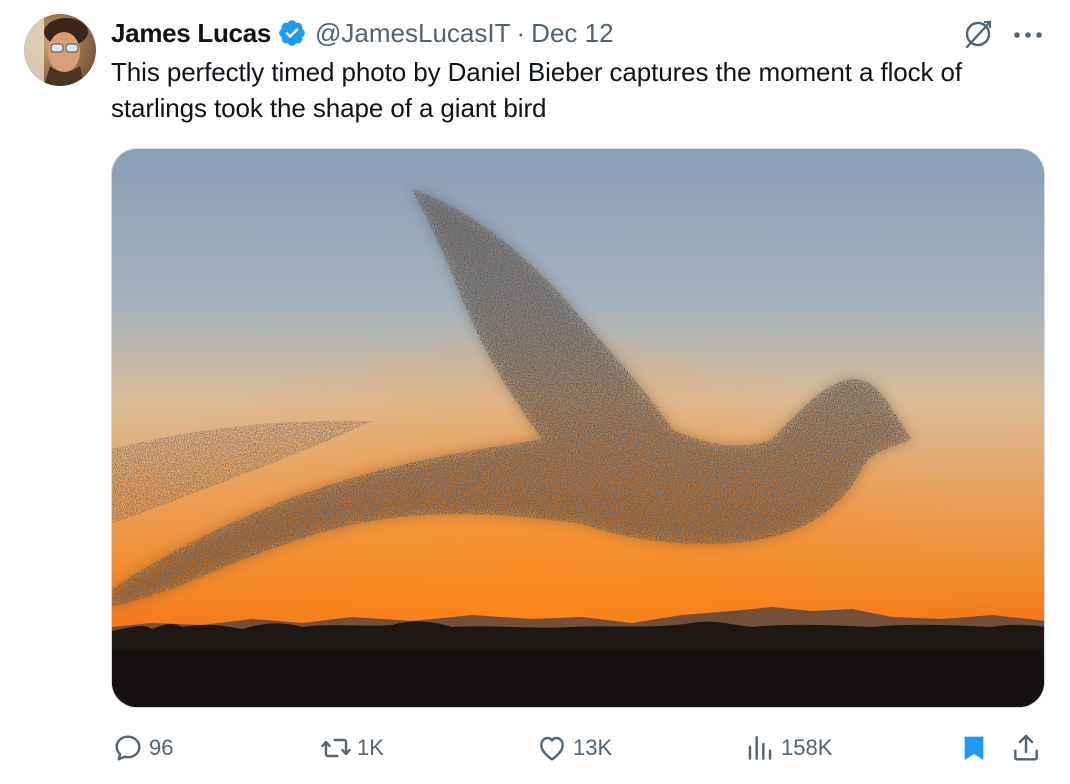 The image size is (1070, 784). What do you see at coordinates (552, 748) in the screenshot?
I see `like-icon` at bounding box center [552, 748].